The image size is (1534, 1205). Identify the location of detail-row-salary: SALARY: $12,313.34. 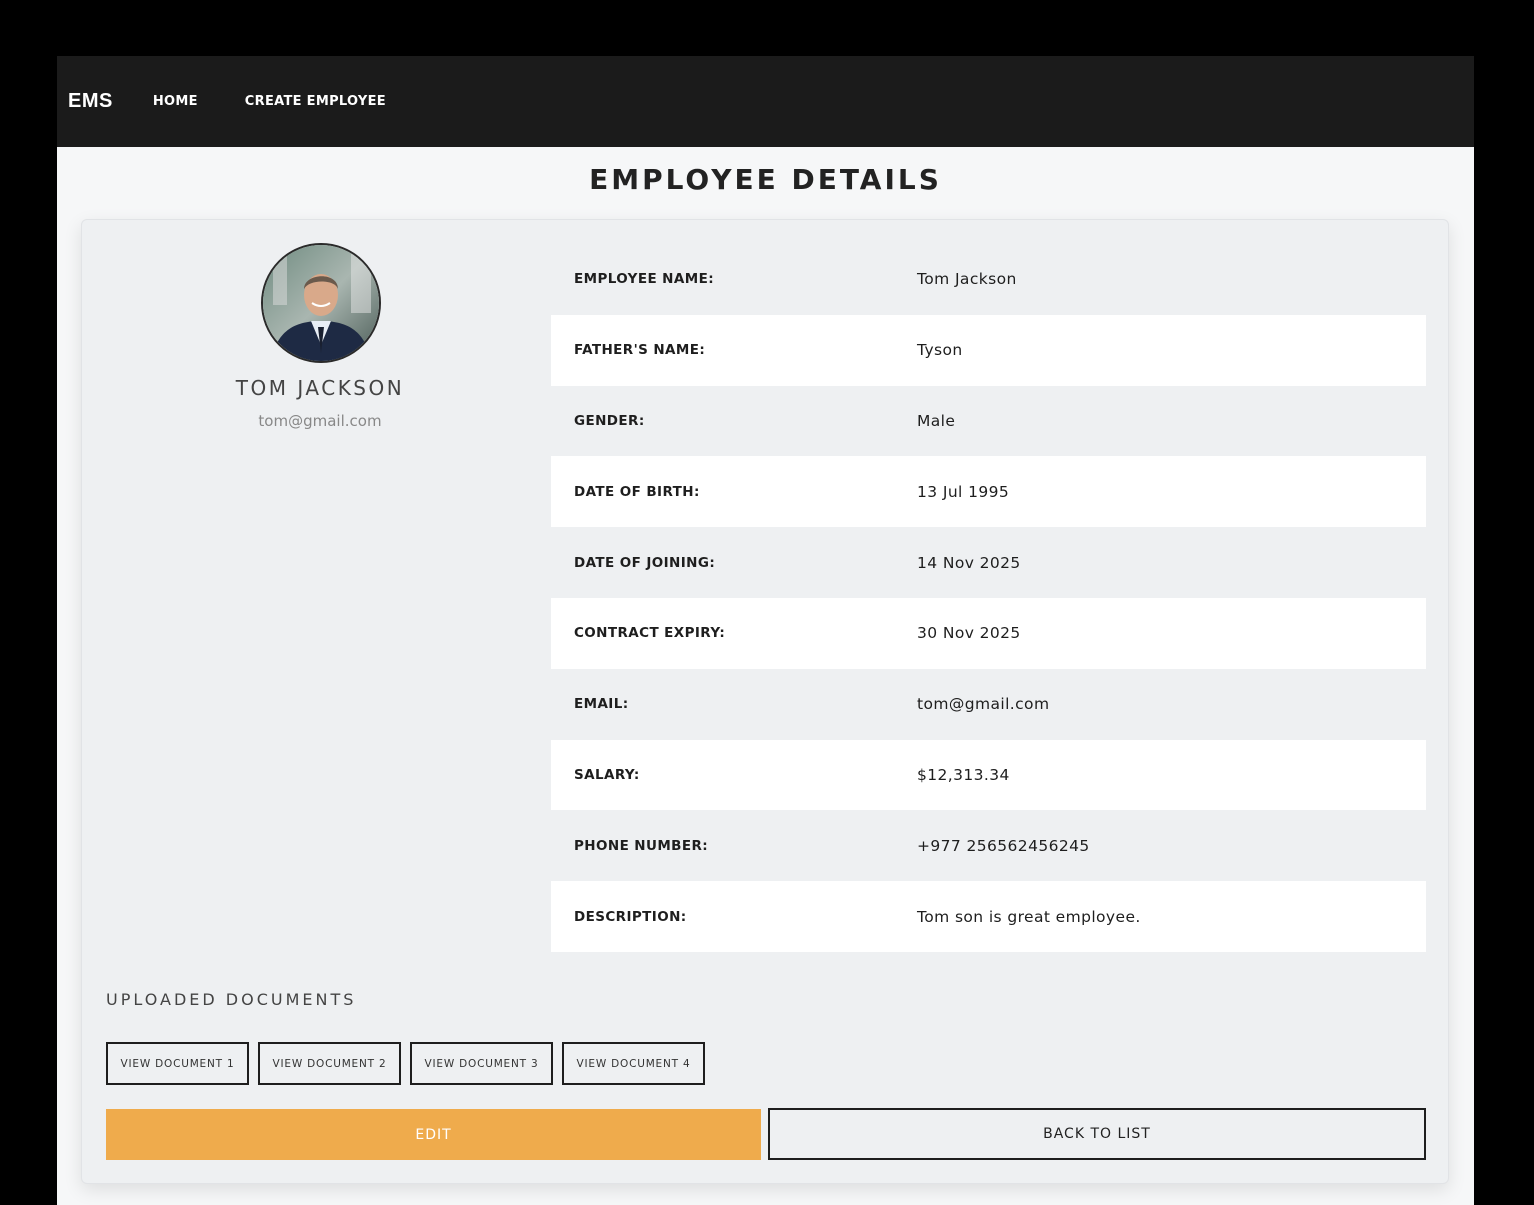
(988, 775).